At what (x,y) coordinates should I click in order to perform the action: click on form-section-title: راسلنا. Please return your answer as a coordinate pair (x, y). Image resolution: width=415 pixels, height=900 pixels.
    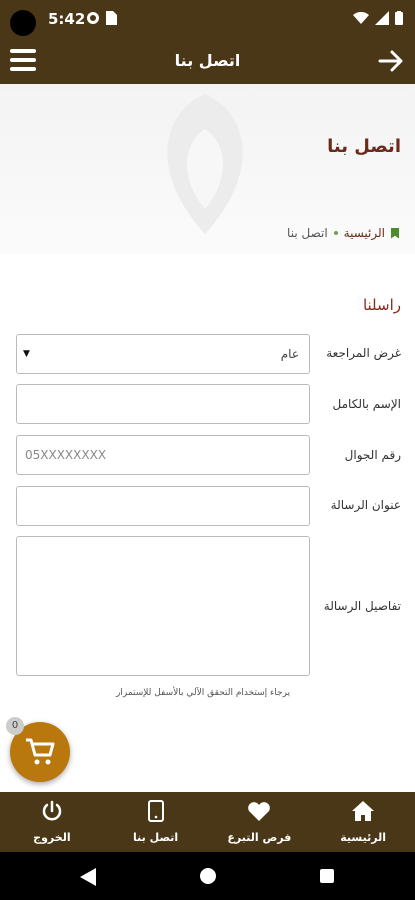
    Looking at the image, I should click on (381, 305).